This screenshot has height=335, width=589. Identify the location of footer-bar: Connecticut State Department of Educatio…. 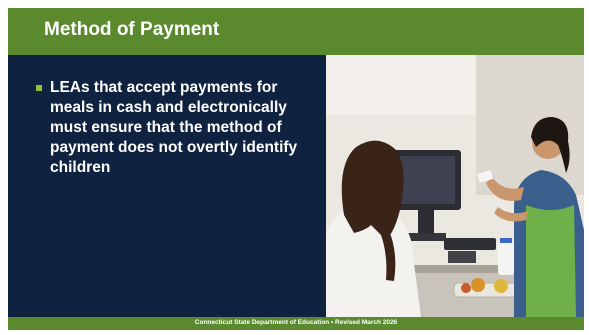
(296, 323).